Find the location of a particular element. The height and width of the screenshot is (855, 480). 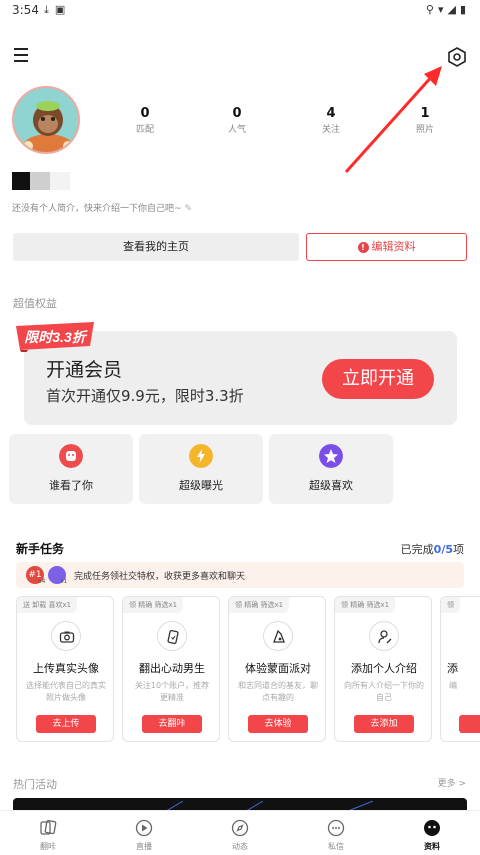

tasks-title: 新手任务 is located at coordinates (40, 549).